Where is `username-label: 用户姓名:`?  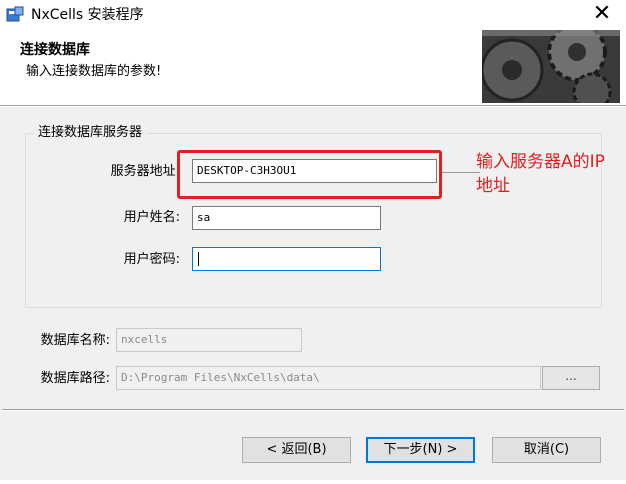
username-label: 用户姓名: is located at coordinates (151, 217).